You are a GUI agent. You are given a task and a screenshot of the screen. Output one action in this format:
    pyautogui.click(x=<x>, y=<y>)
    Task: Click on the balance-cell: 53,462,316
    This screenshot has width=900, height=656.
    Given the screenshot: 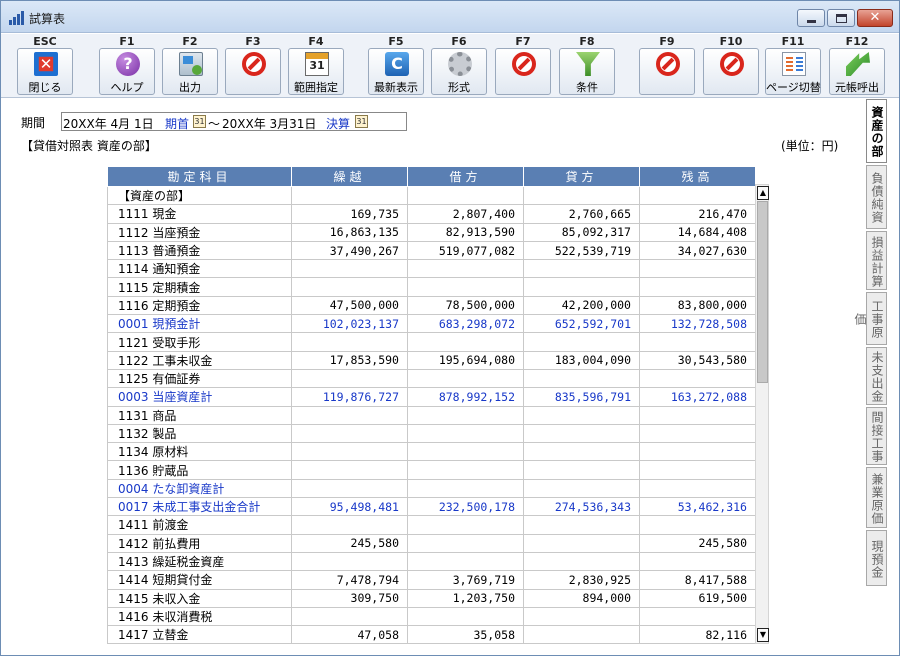 What is the action you would take?
    pyautogui.click(x=697, y=507)
    